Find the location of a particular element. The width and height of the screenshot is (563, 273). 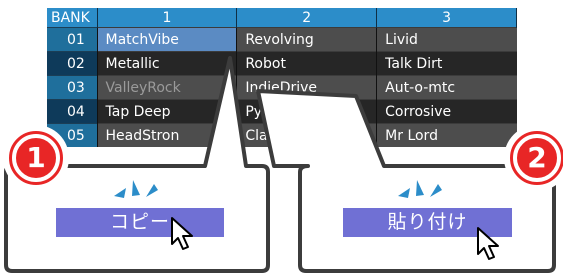

step-2-number: 2 is located at coordinates (537, 158).